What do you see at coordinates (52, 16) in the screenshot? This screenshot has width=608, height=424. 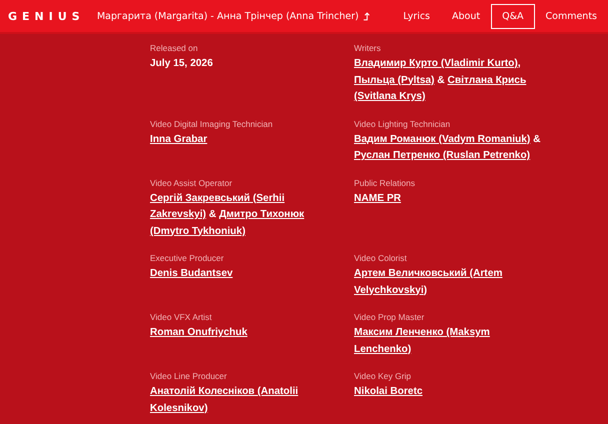 I see `logo: GENIUS` at bounding box center [52, 16].